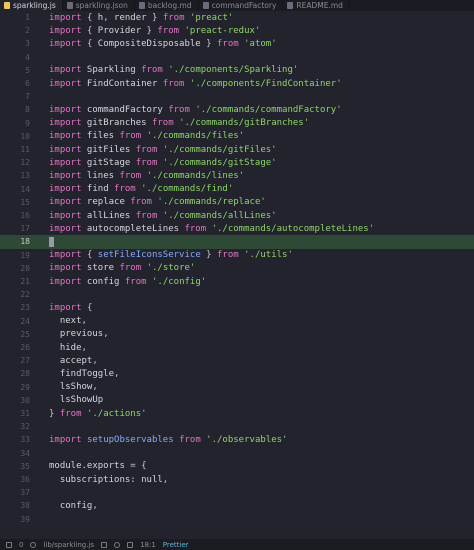 This screenshot has height=550, width=474. Describe the element at coordinates (205, 5) in the screenshot. I see `js-file-icon` at that location.